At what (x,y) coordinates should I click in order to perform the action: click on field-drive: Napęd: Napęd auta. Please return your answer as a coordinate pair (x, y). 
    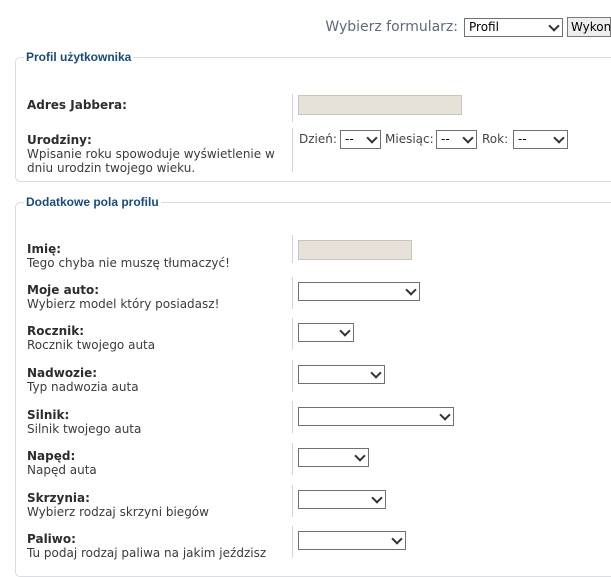
    Looking at the image, I should click on (62, 463).